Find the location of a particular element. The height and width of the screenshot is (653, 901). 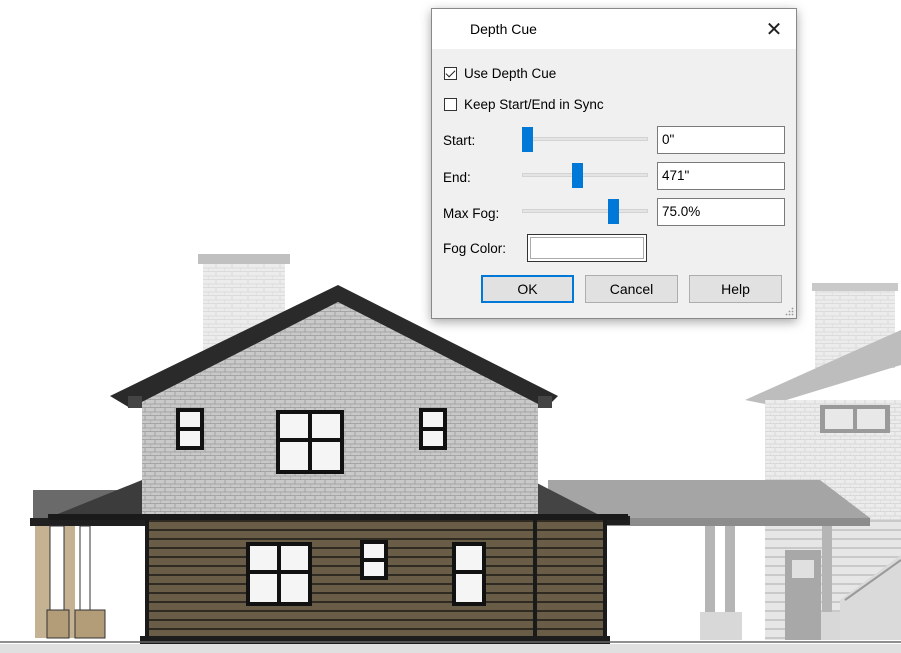

end-label: End: is located at coordinates (457, 177).